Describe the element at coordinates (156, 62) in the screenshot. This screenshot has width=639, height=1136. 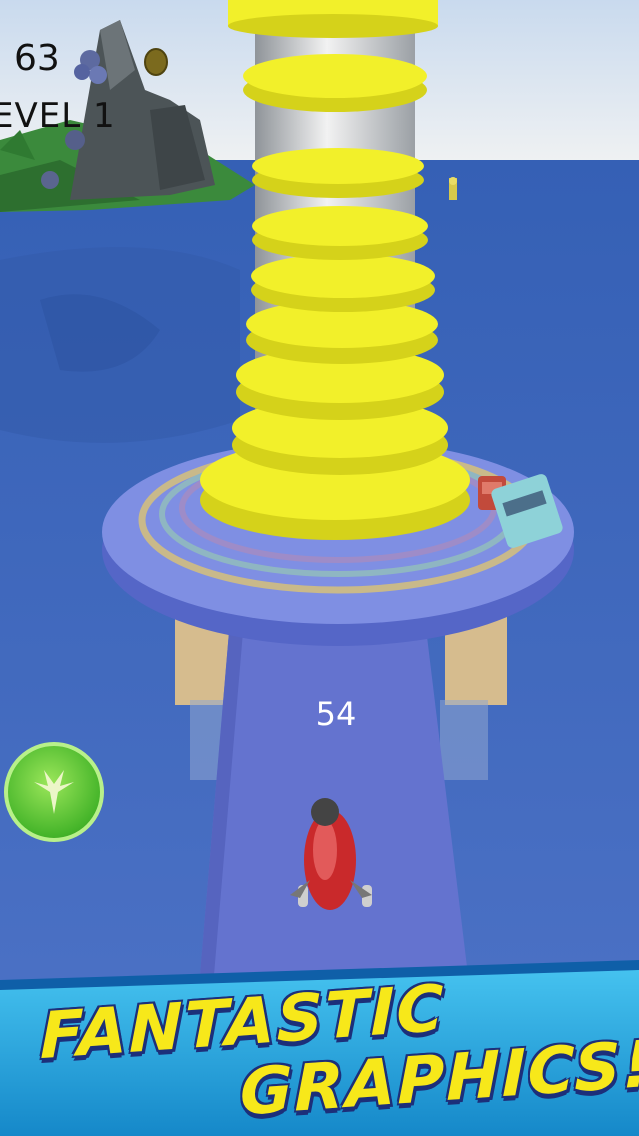
I see `coin-icon` at that location.